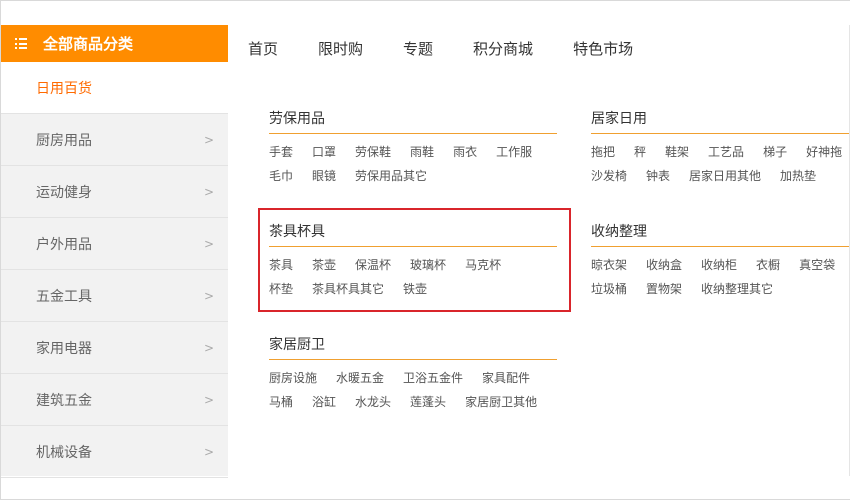  Describe the element at coordinates (64, 296) in the screenshot. I see `sidebar-item-label: 五金工具` at that location.